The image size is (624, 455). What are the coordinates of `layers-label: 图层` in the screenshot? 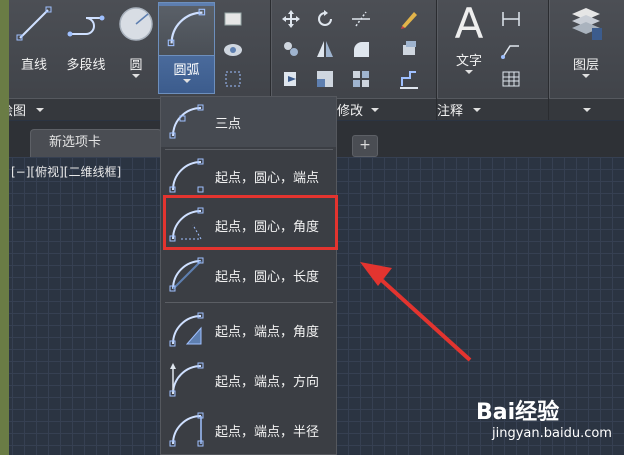 It's located at (585, 65).